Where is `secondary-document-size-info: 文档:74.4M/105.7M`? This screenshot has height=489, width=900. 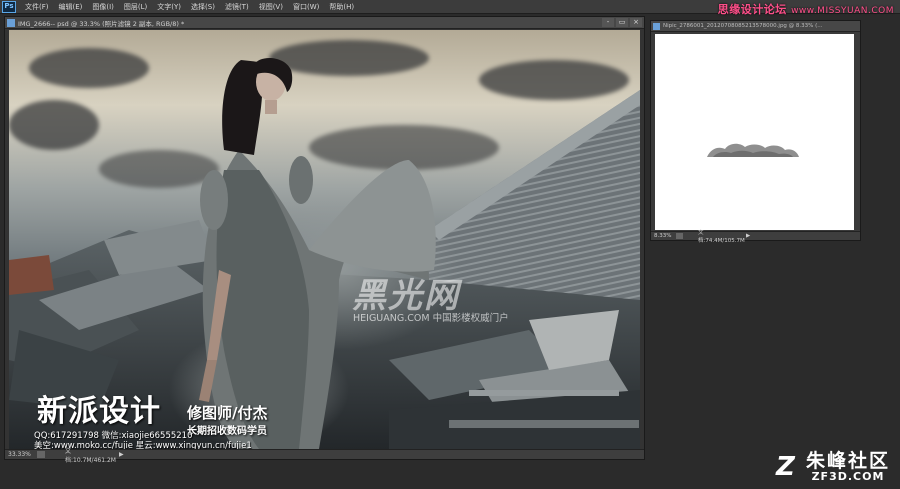
secondary-document-size-info: 文档:74.4M/105.7M is located at coordinates (721, 237).